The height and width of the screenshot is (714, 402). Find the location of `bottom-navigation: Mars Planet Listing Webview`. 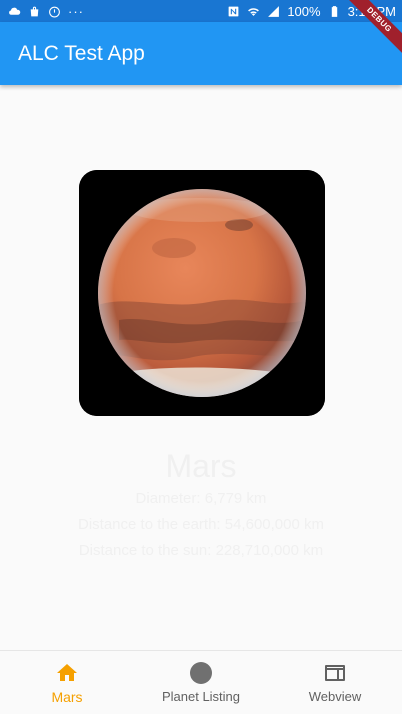

bottom-navigation: Mars Planet Listing Webview is located at coordinates (201, 682).